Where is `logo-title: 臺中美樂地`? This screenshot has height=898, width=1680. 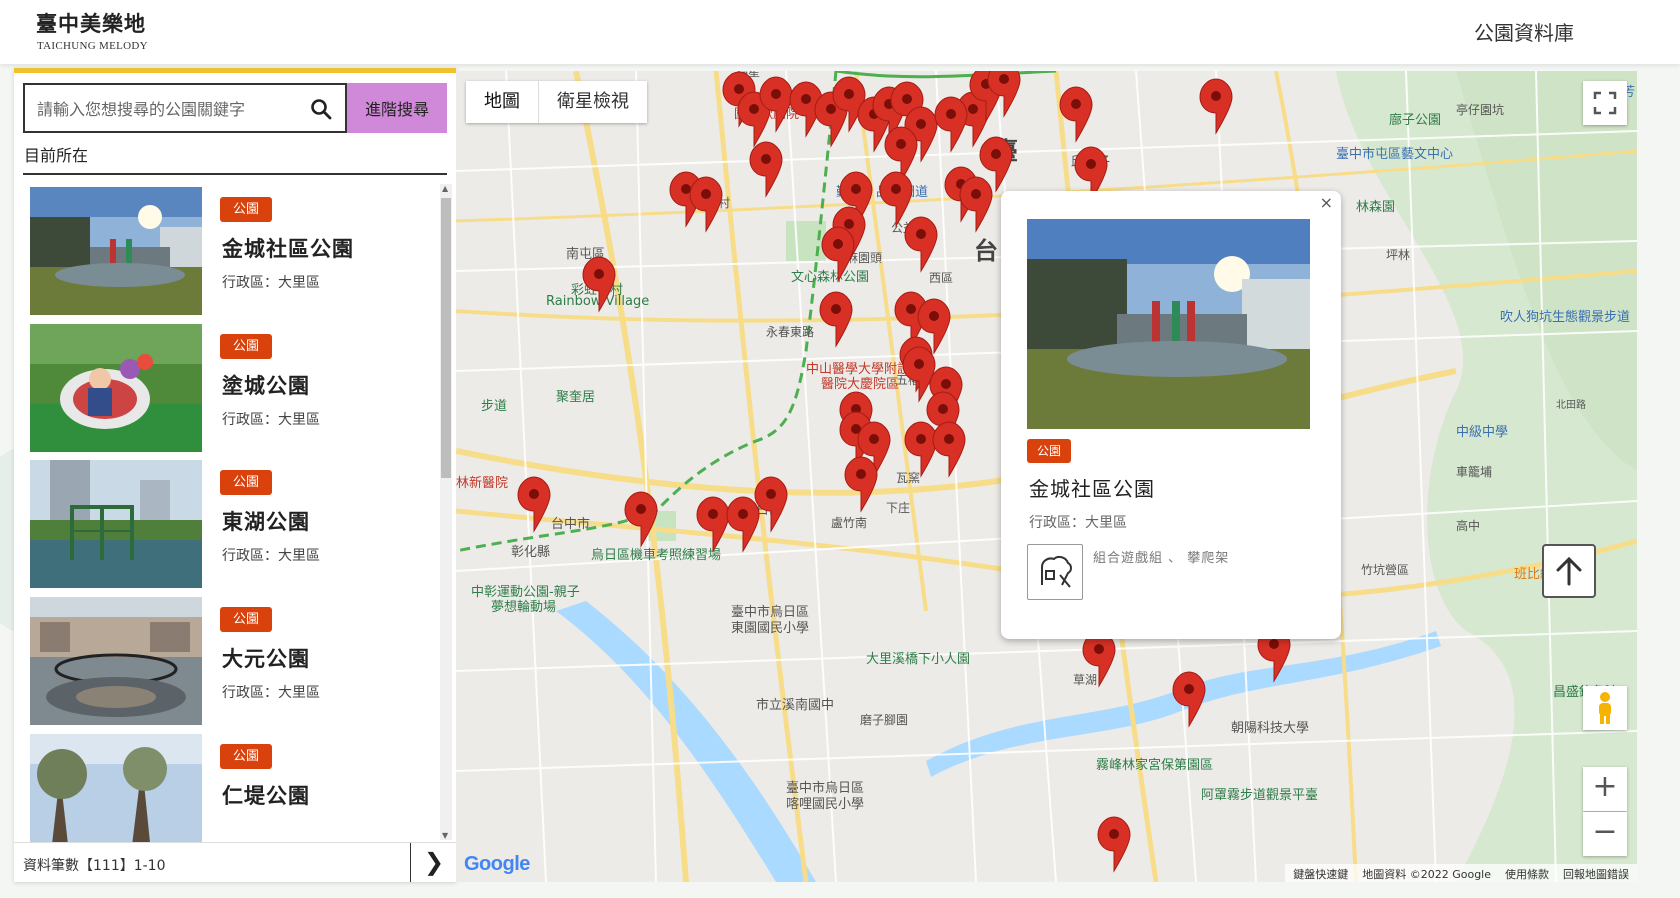
logo-title: 臺中美樂地 is located at coordinates (91, 23).